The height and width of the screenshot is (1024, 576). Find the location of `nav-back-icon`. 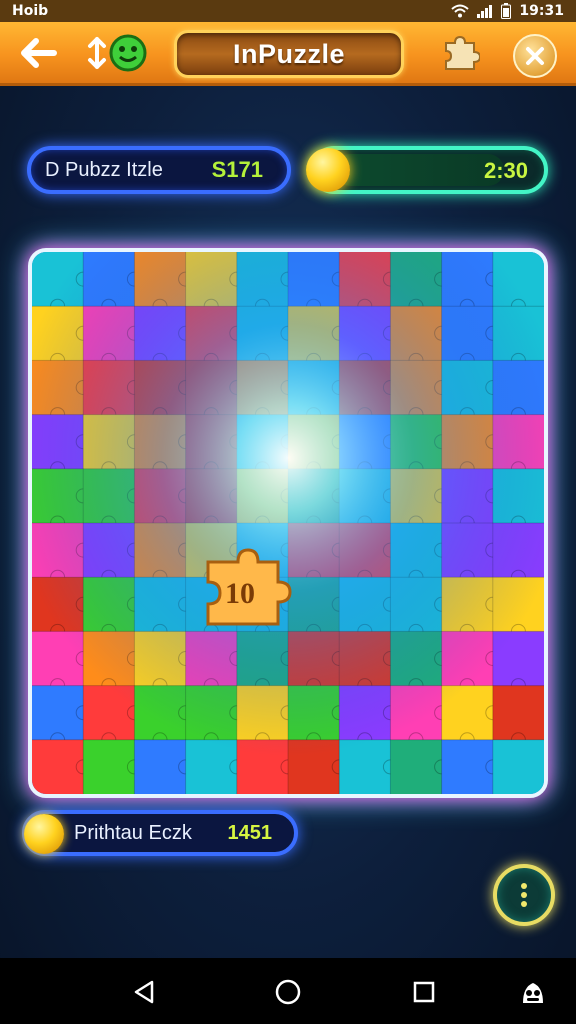

nav-back-icon is located at coordinates (144, 992).